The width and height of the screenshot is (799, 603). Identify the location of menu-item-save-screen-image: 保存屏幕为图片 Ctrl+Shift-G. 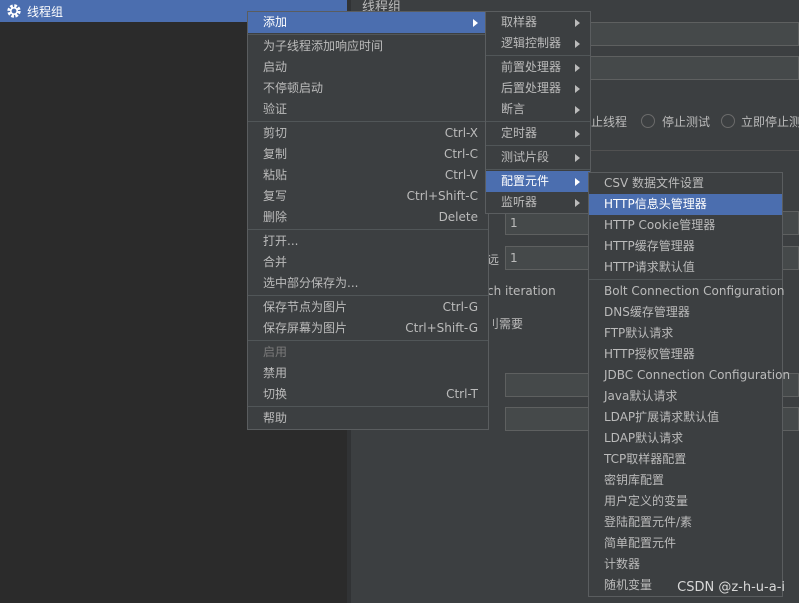
(368, 328).